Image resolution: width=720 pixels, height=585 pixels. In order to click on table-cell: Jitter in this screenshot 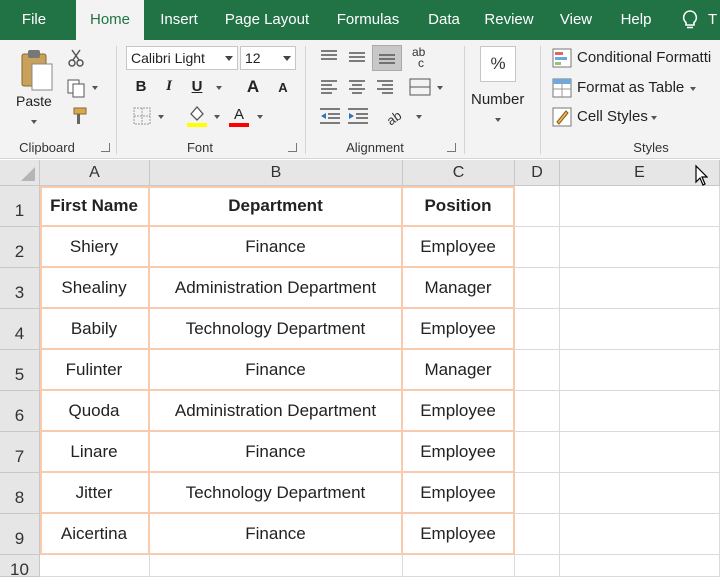, I will do `click(95, 493)`.